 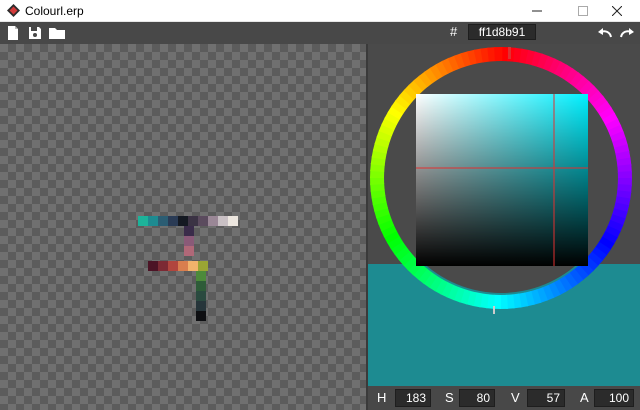 What do you see at coordinates (413, 398) in the screenshot?
I see `hue-input` at bounding box center [413, 398].